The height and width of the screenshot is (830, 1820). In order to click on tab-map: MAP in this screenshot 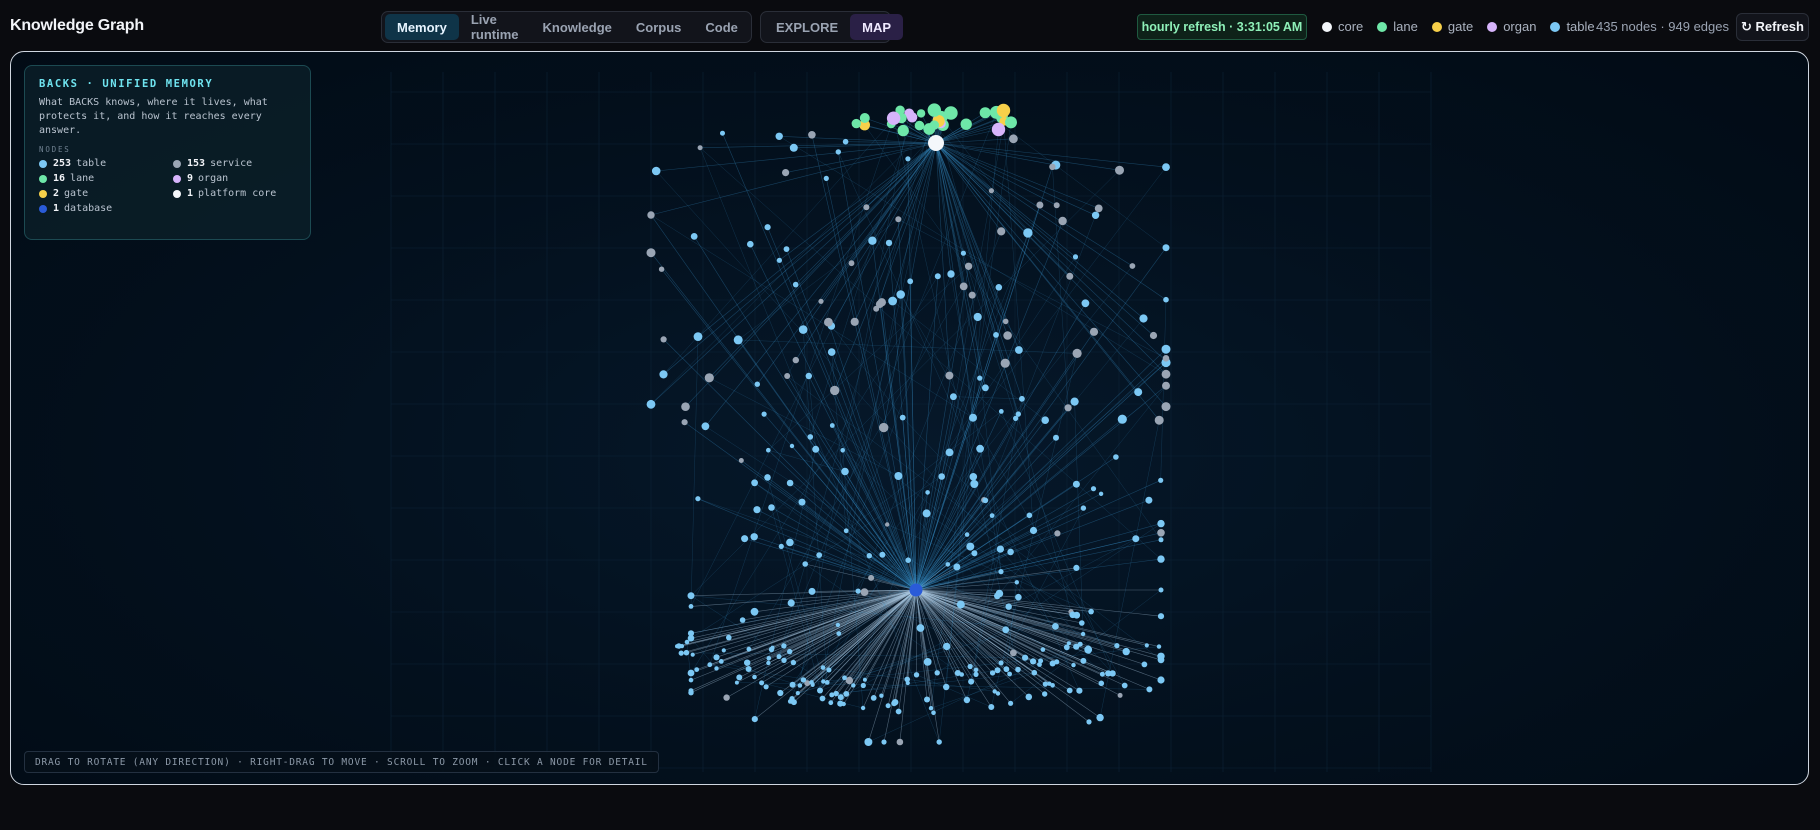, I will do `click(877, 27)`.